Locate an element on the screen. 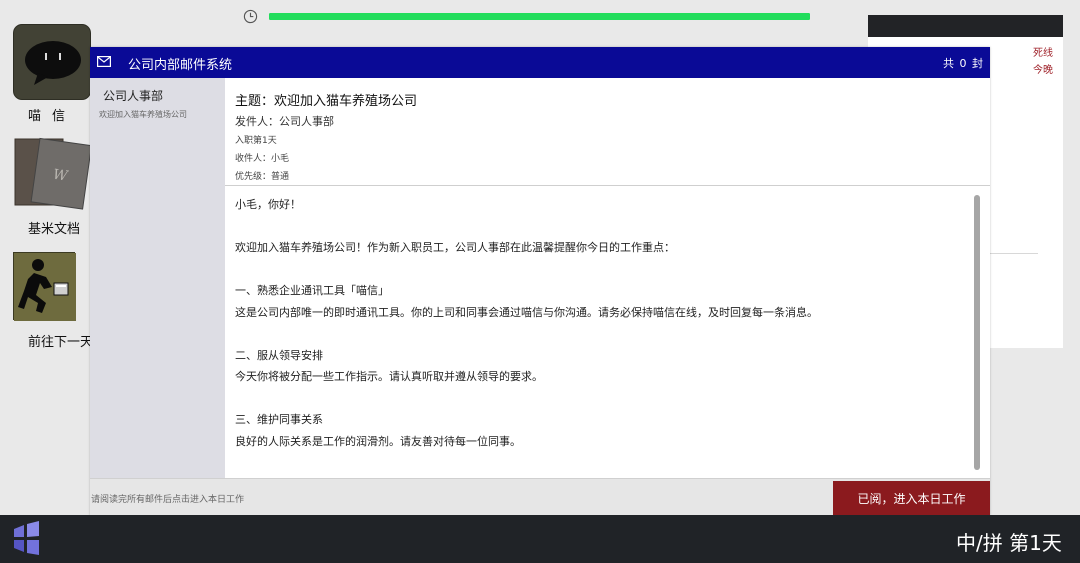 The height and width of the screenshot is (563, 1080). mail-footer: 请阅读完所有邮件后点击进入本日工作 已阅，进入本日工作 is located at coordinates (540, 497).